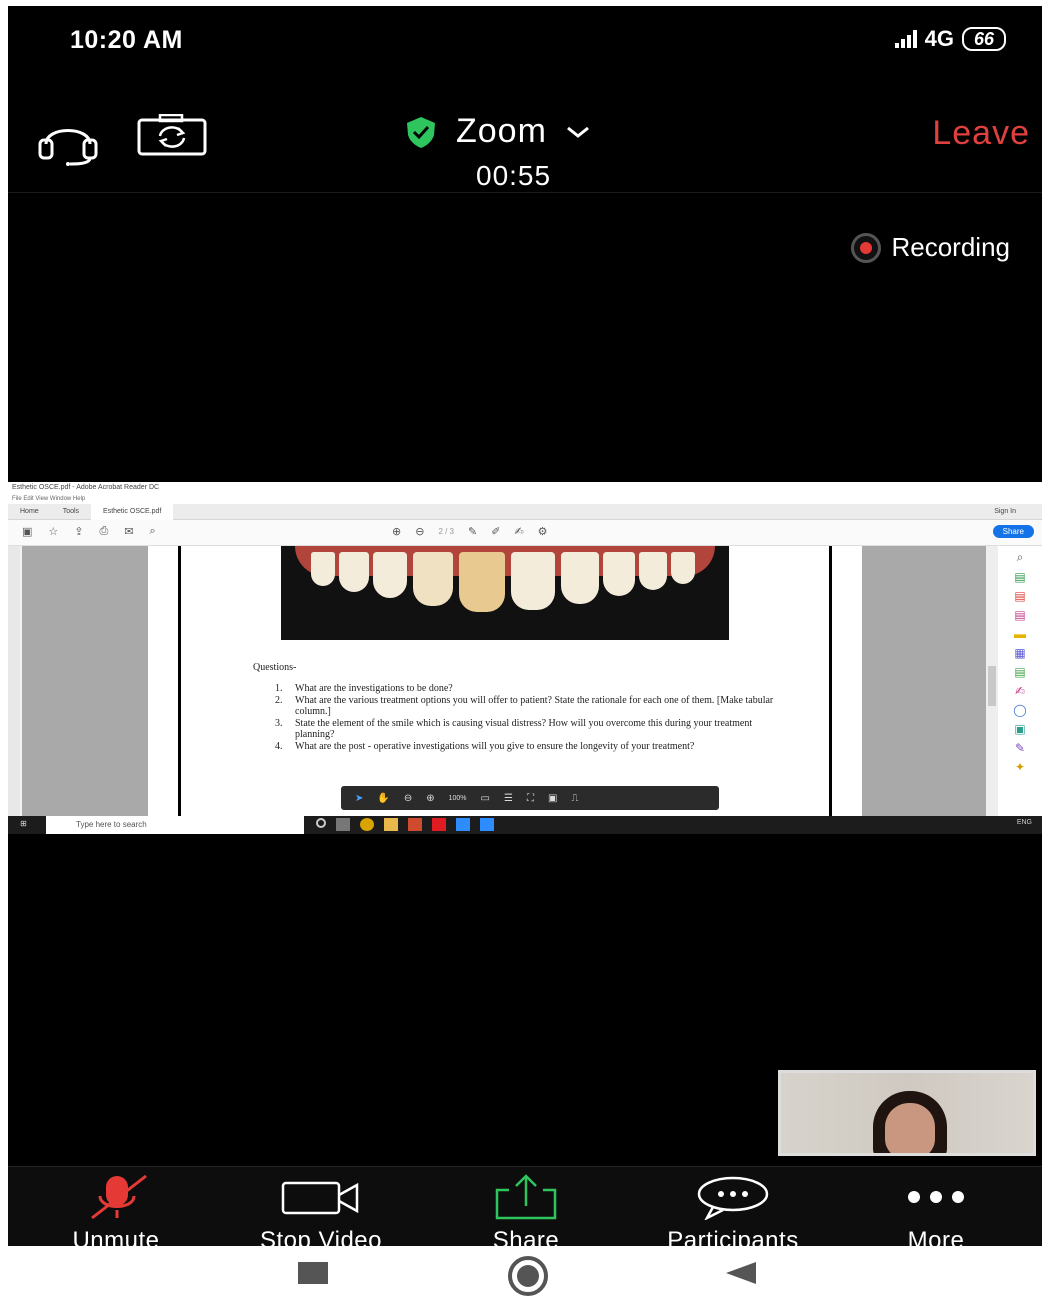  I want to click on scan-icon: ▣, so click(1020, 729).